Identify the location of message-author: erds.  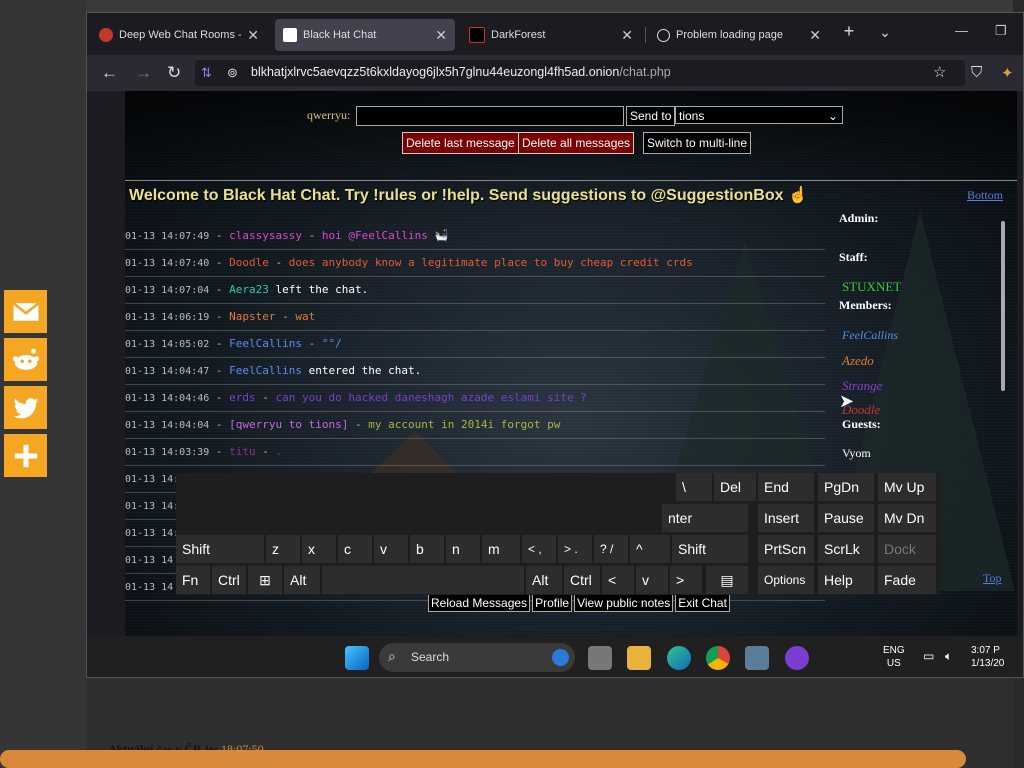
(242, 397).